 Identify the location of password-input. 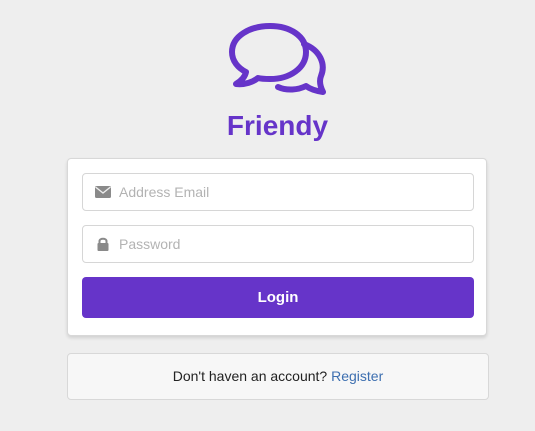
(289, 244).